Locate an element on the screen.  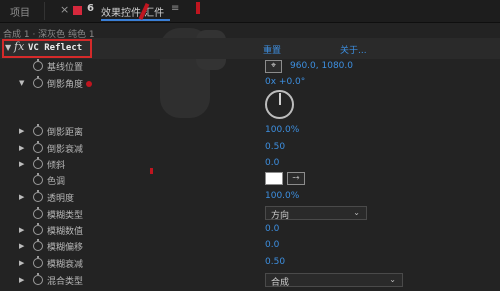
layer-color-icon is located at coordinates (77, 10).